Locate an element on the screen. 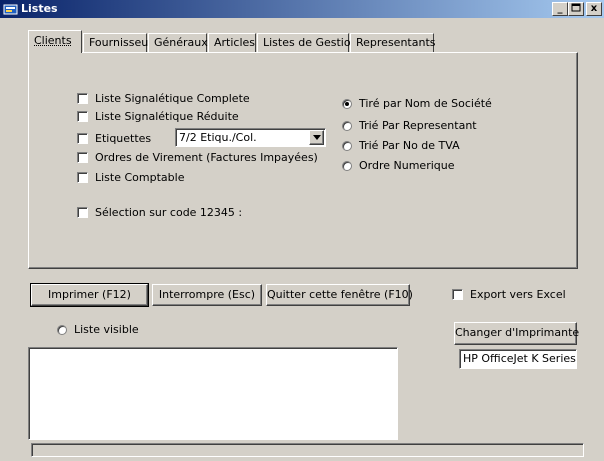 The width and height of the screenshot is (604, 461). chevron-down-icon is located at coordinates (316, 137).